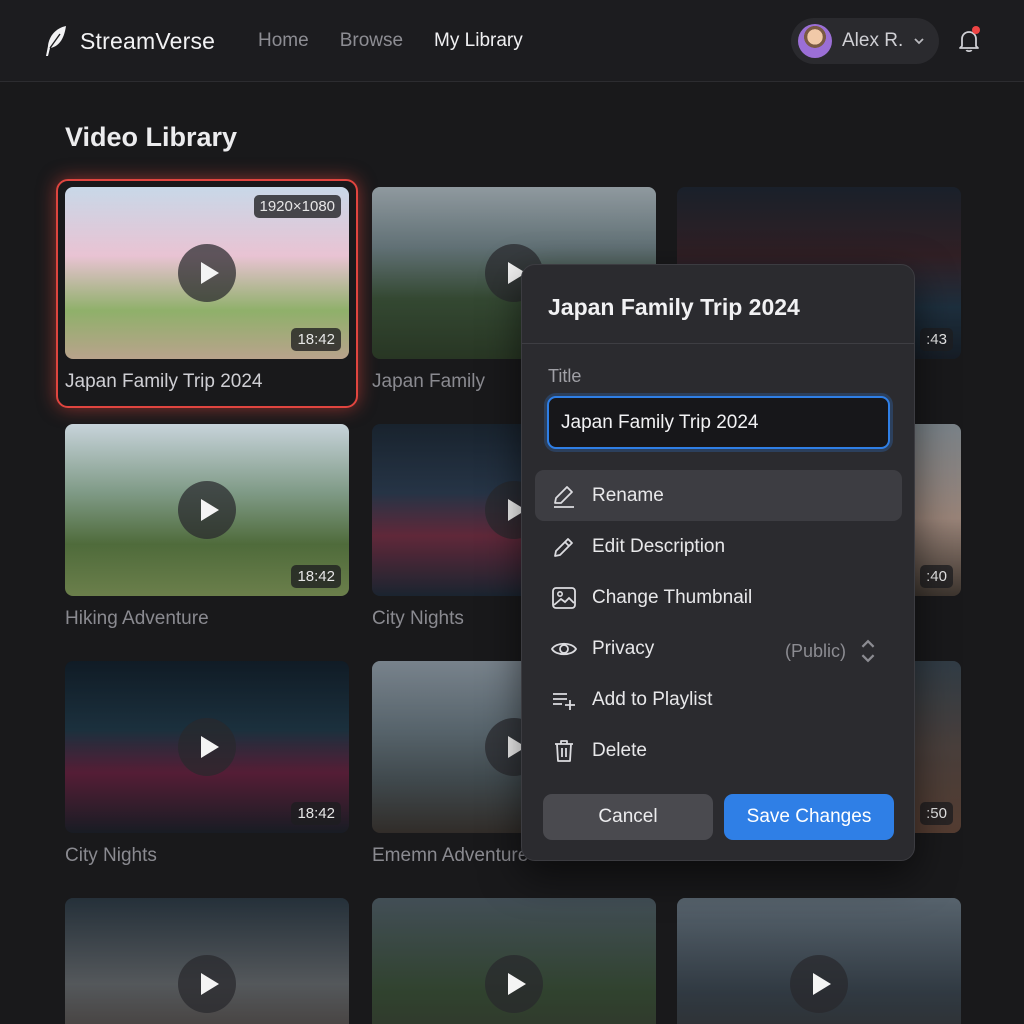 Image resolution: width=1024 pixels, height=1024 pixels. What do you see at coordinates (718, 648) in the screenshot?
I see `menu-item-privacy: Privacy (Public)` at bounding box center [718, 648].